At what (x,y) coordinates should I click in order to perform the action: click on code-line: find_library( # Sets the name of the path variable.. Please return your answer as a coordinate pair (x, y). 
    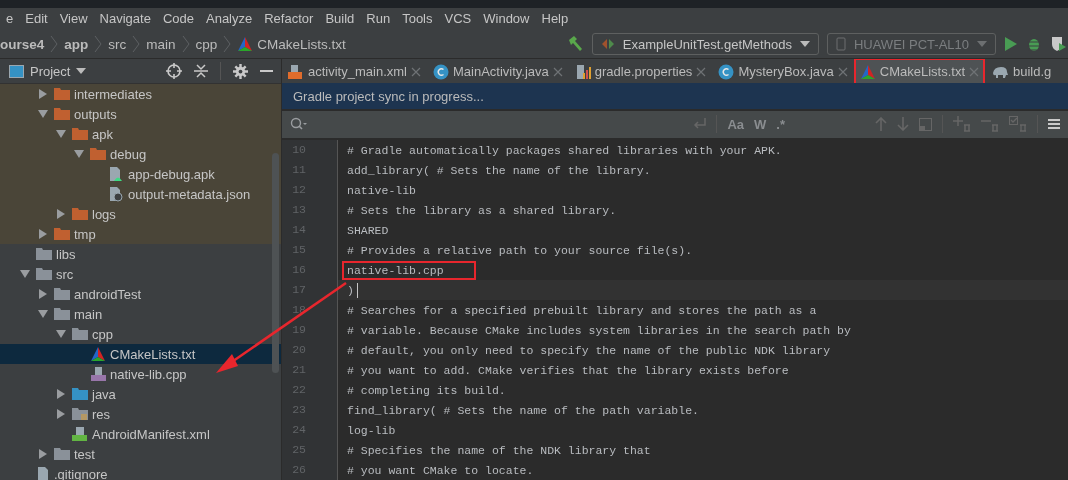
    Looking at the image, I should click on (523, 410).